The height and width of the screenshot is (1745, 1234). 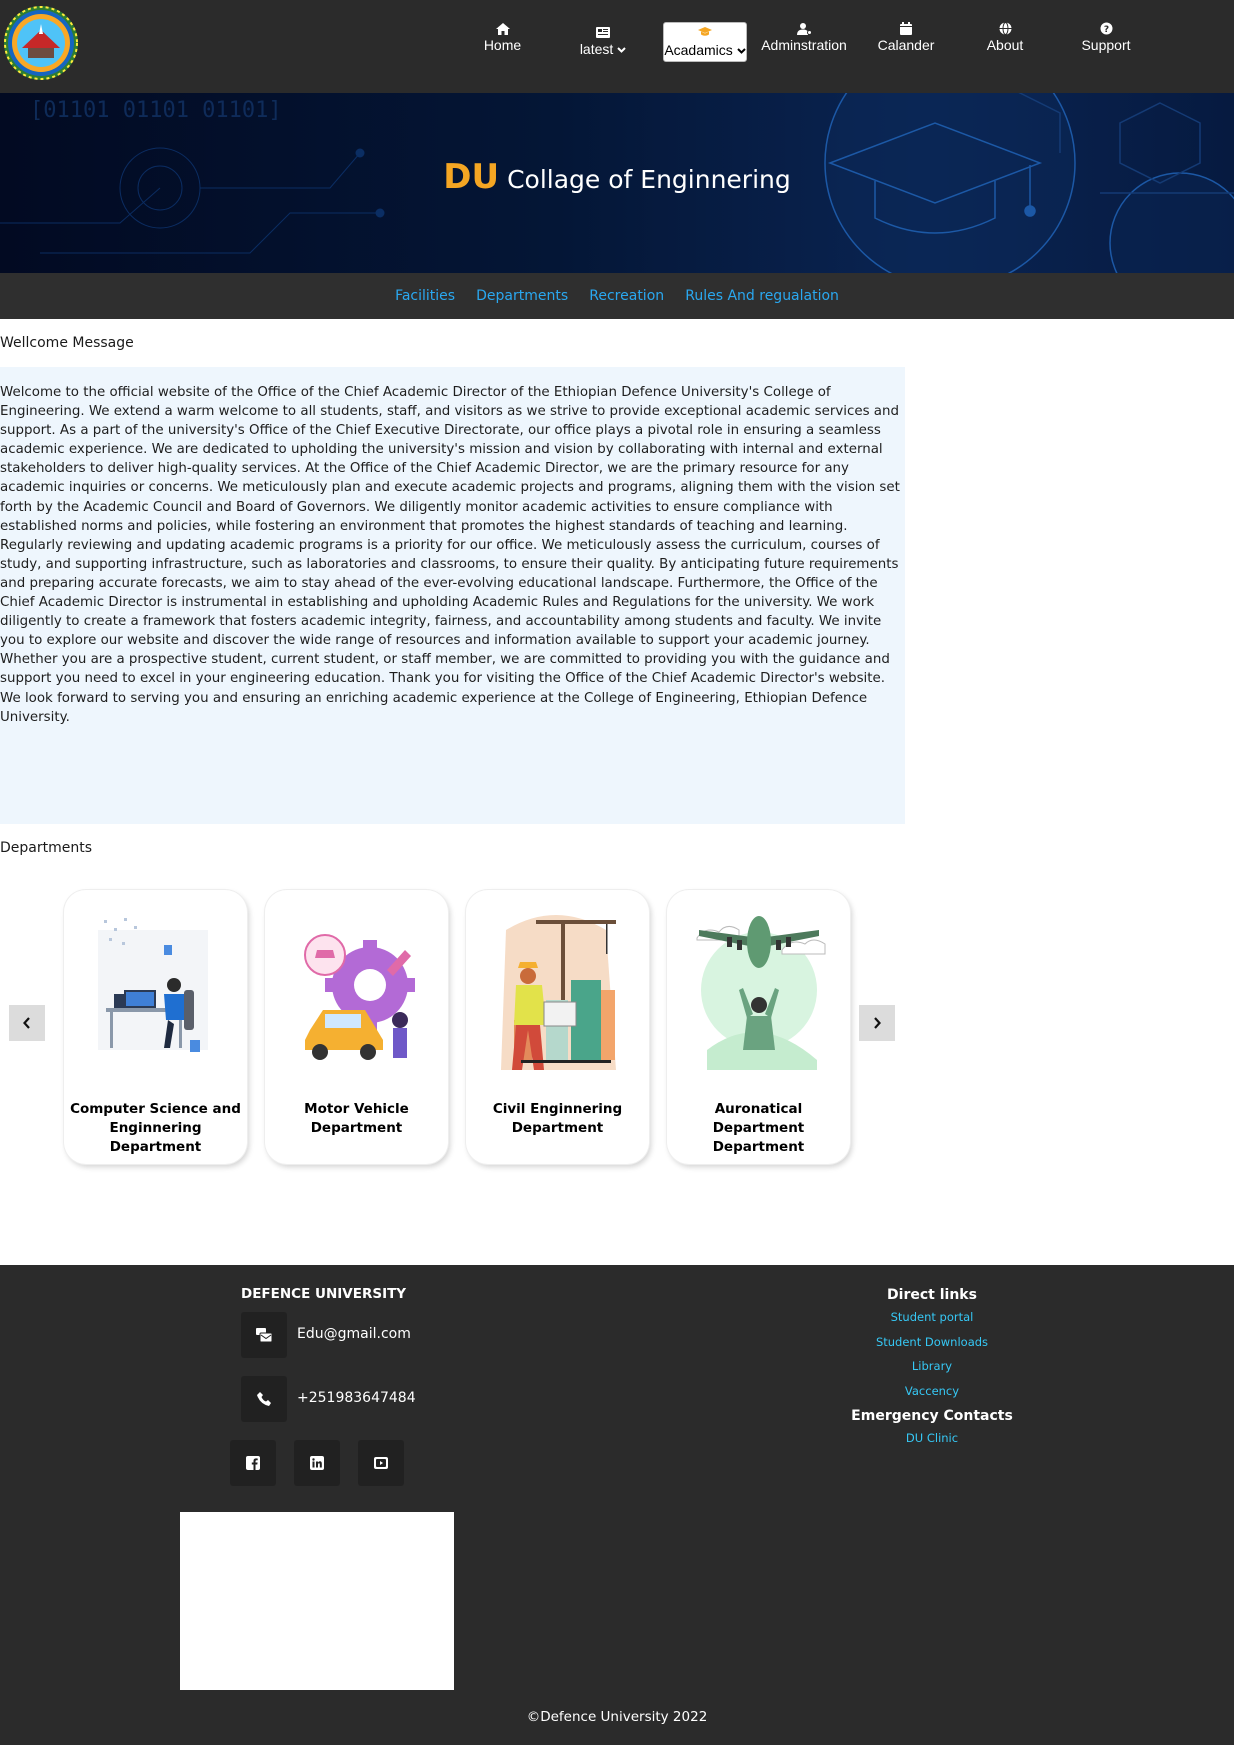 What do you see at coordinates (626, 296) in the screenshot?
I see `subnav-recreation: Recreation` at bounding box center [626, 296].